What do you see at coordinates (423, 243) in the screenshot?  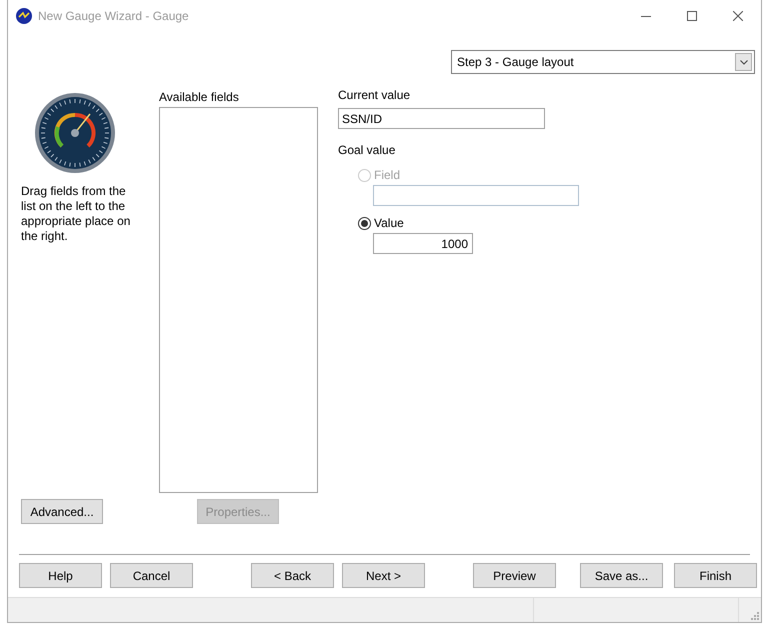 I see `goal-value-field: 1000` at bounding box center [423, 243].